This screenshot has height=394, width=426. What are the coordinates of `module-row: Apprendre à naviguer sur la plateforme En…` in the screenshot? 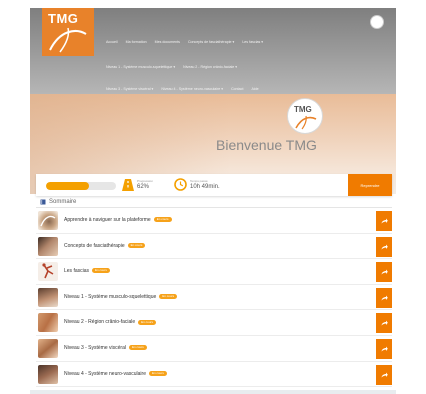 It's located at (214, 221).